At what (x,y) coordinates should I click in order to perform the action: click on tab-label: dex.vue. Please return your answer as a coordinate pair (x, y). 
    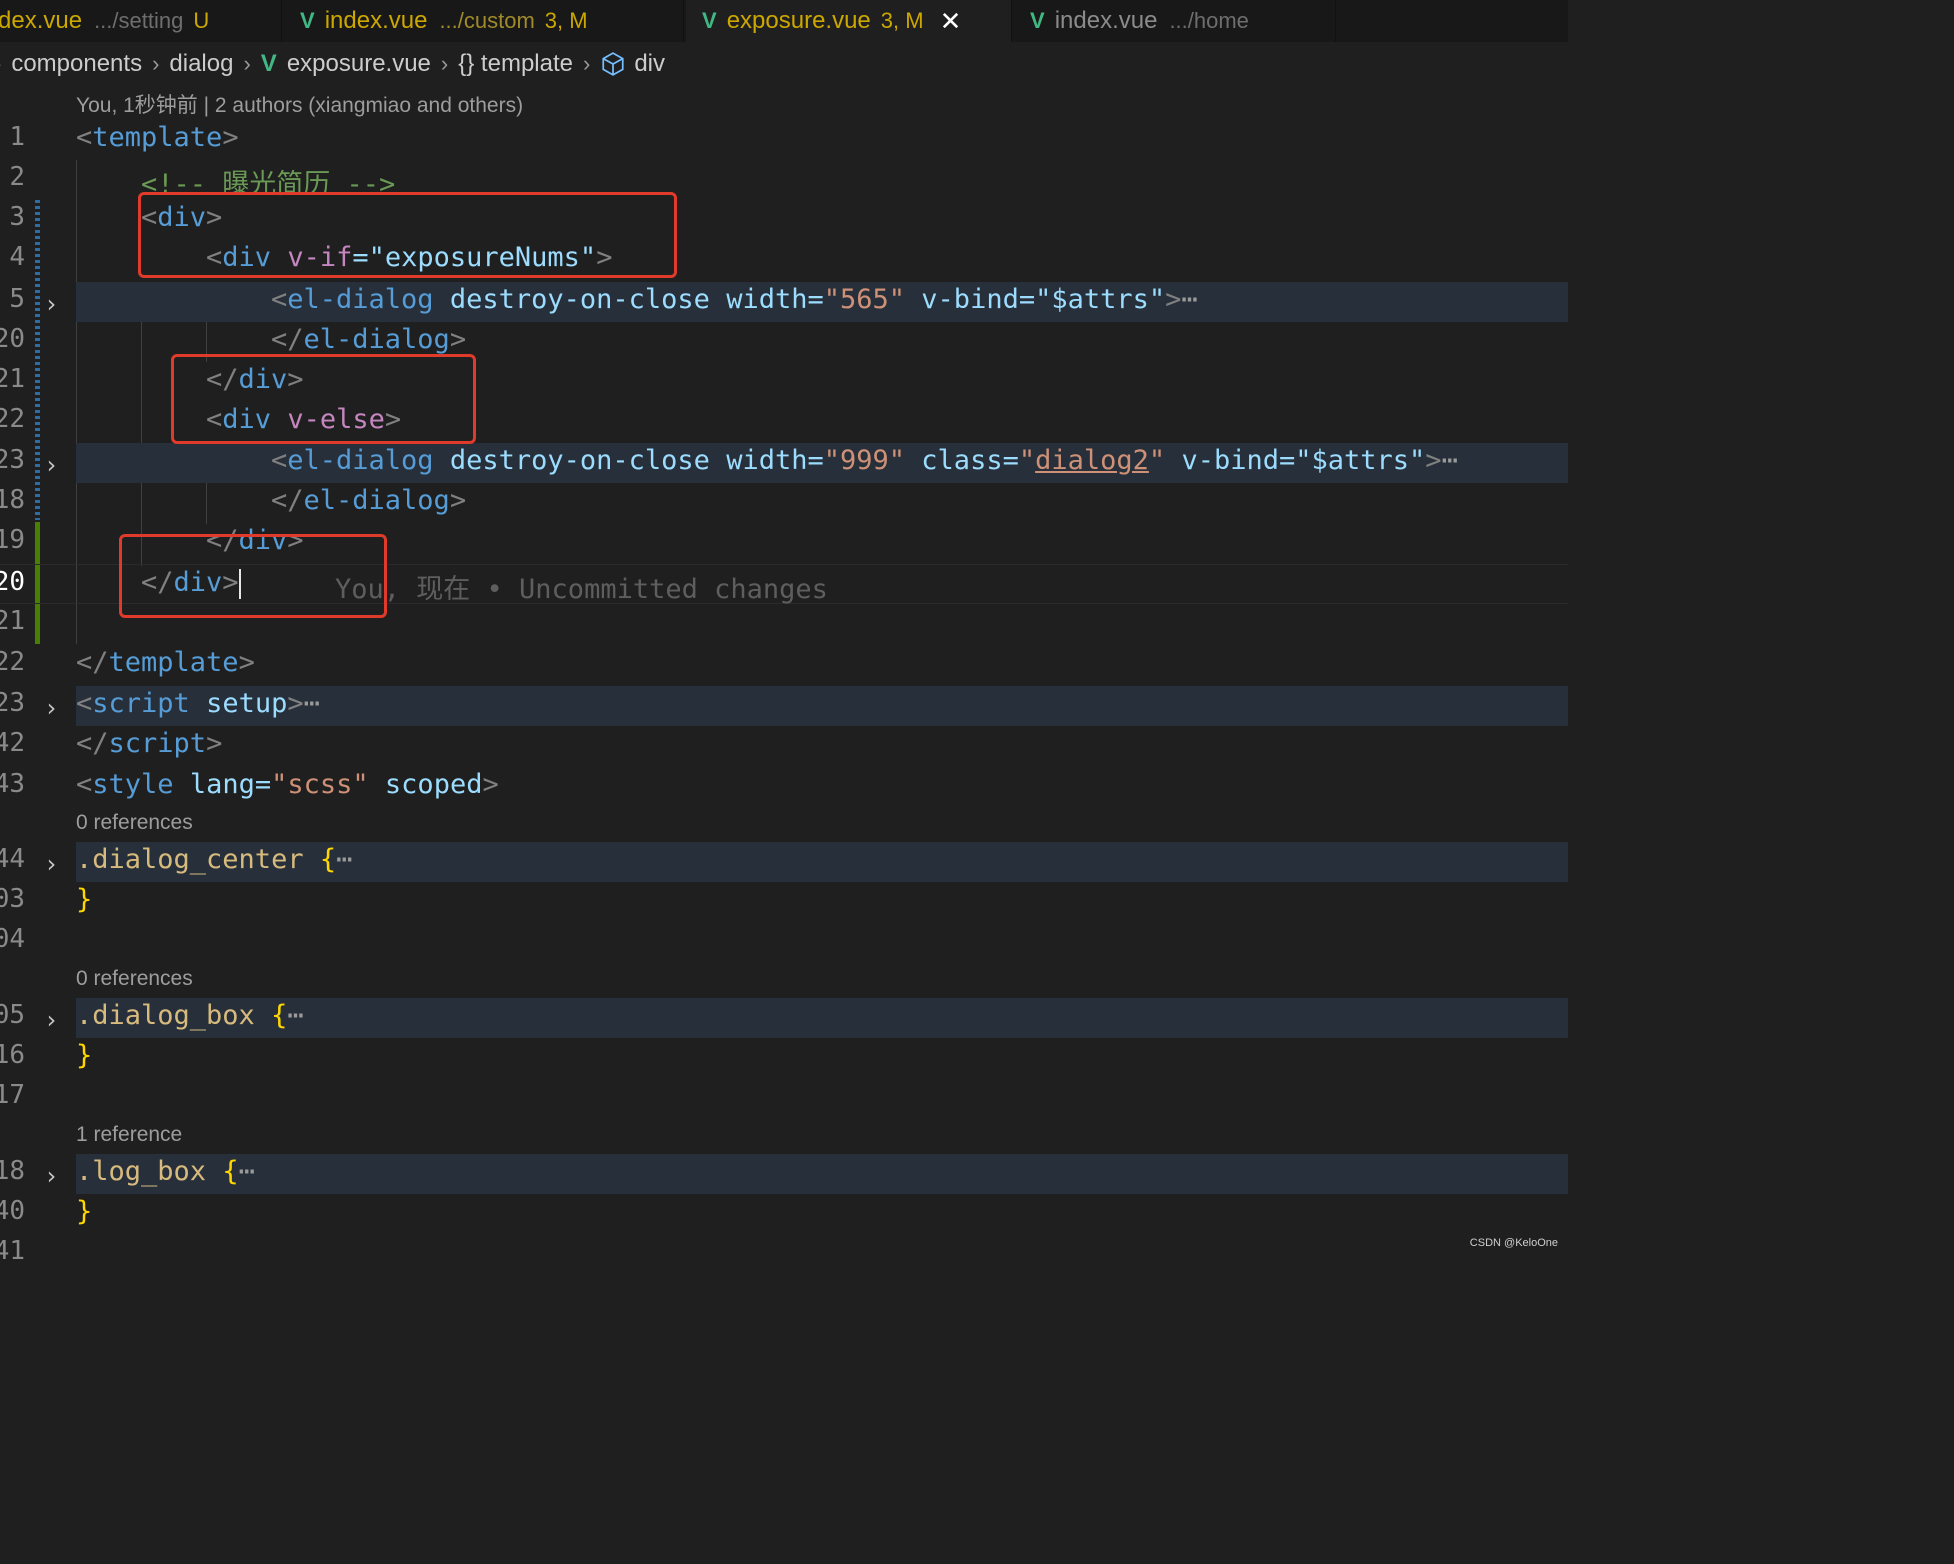
    Looking at the image, I should click on (41, 20).